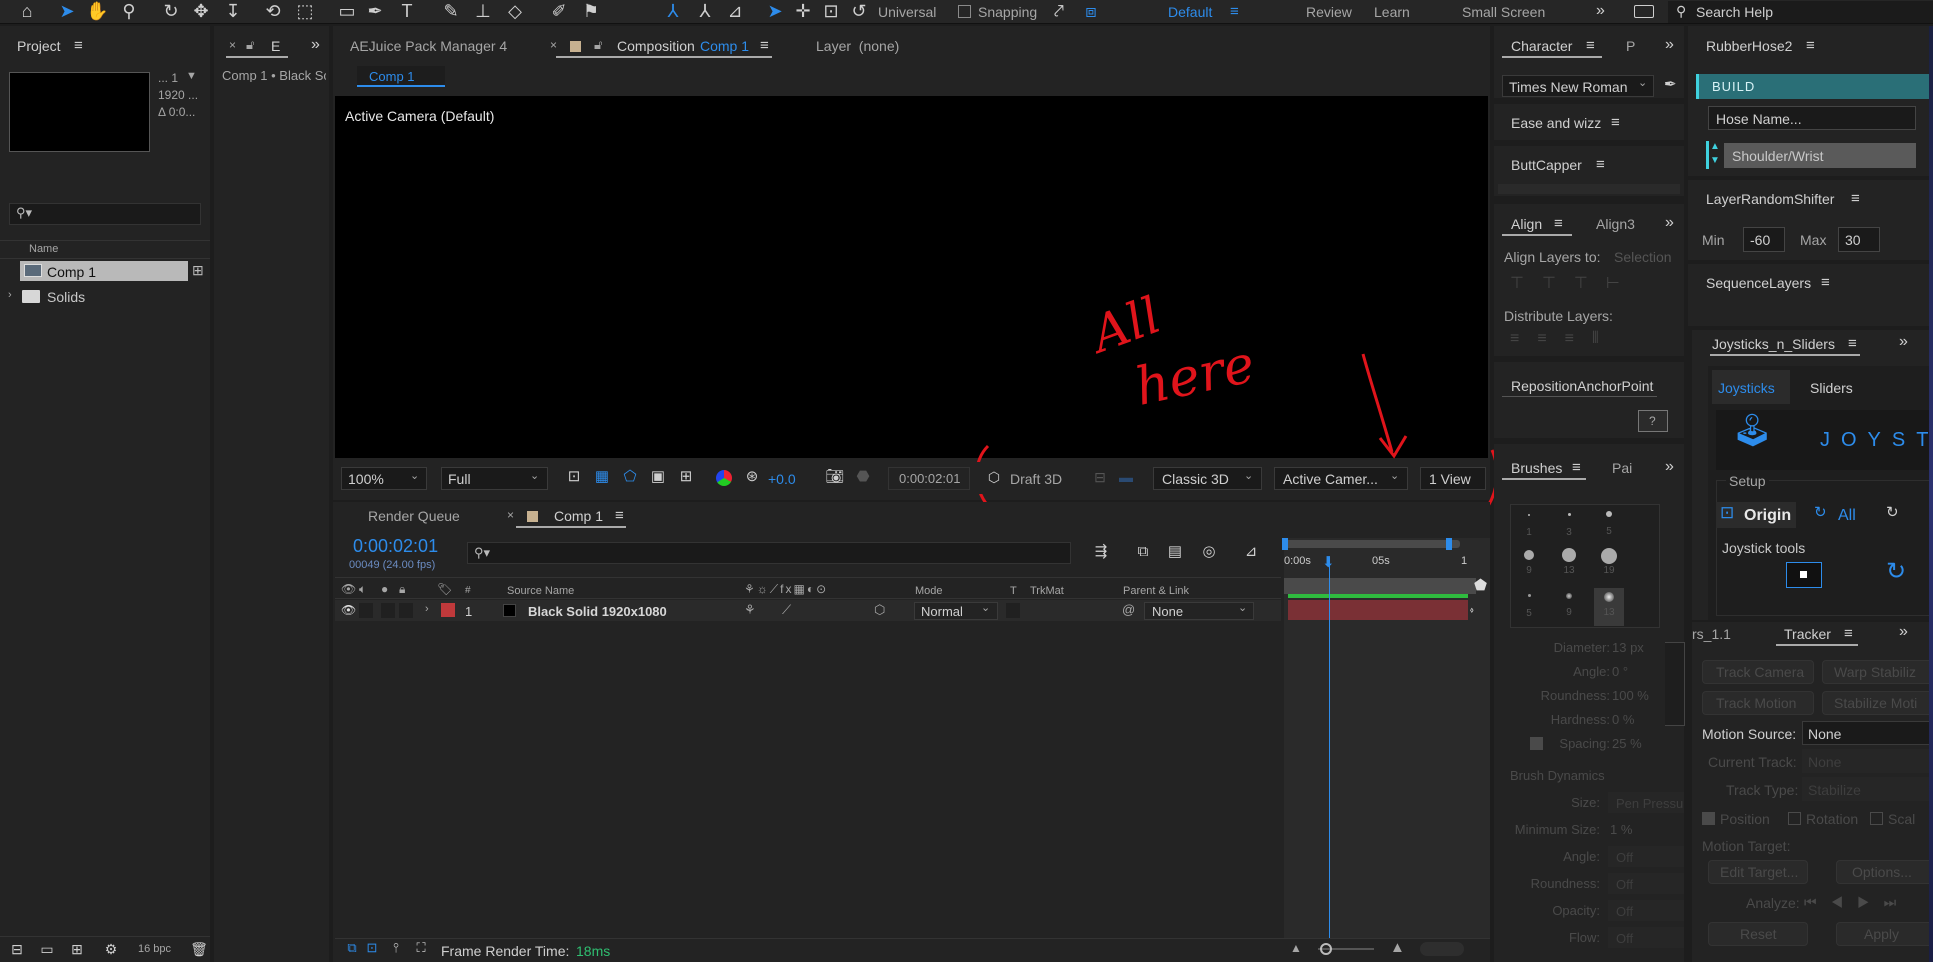 The image size is (1933, 962). Describe the element at coordinates (1847, 516) in the screenshot. I see `all-label: All` at that location.